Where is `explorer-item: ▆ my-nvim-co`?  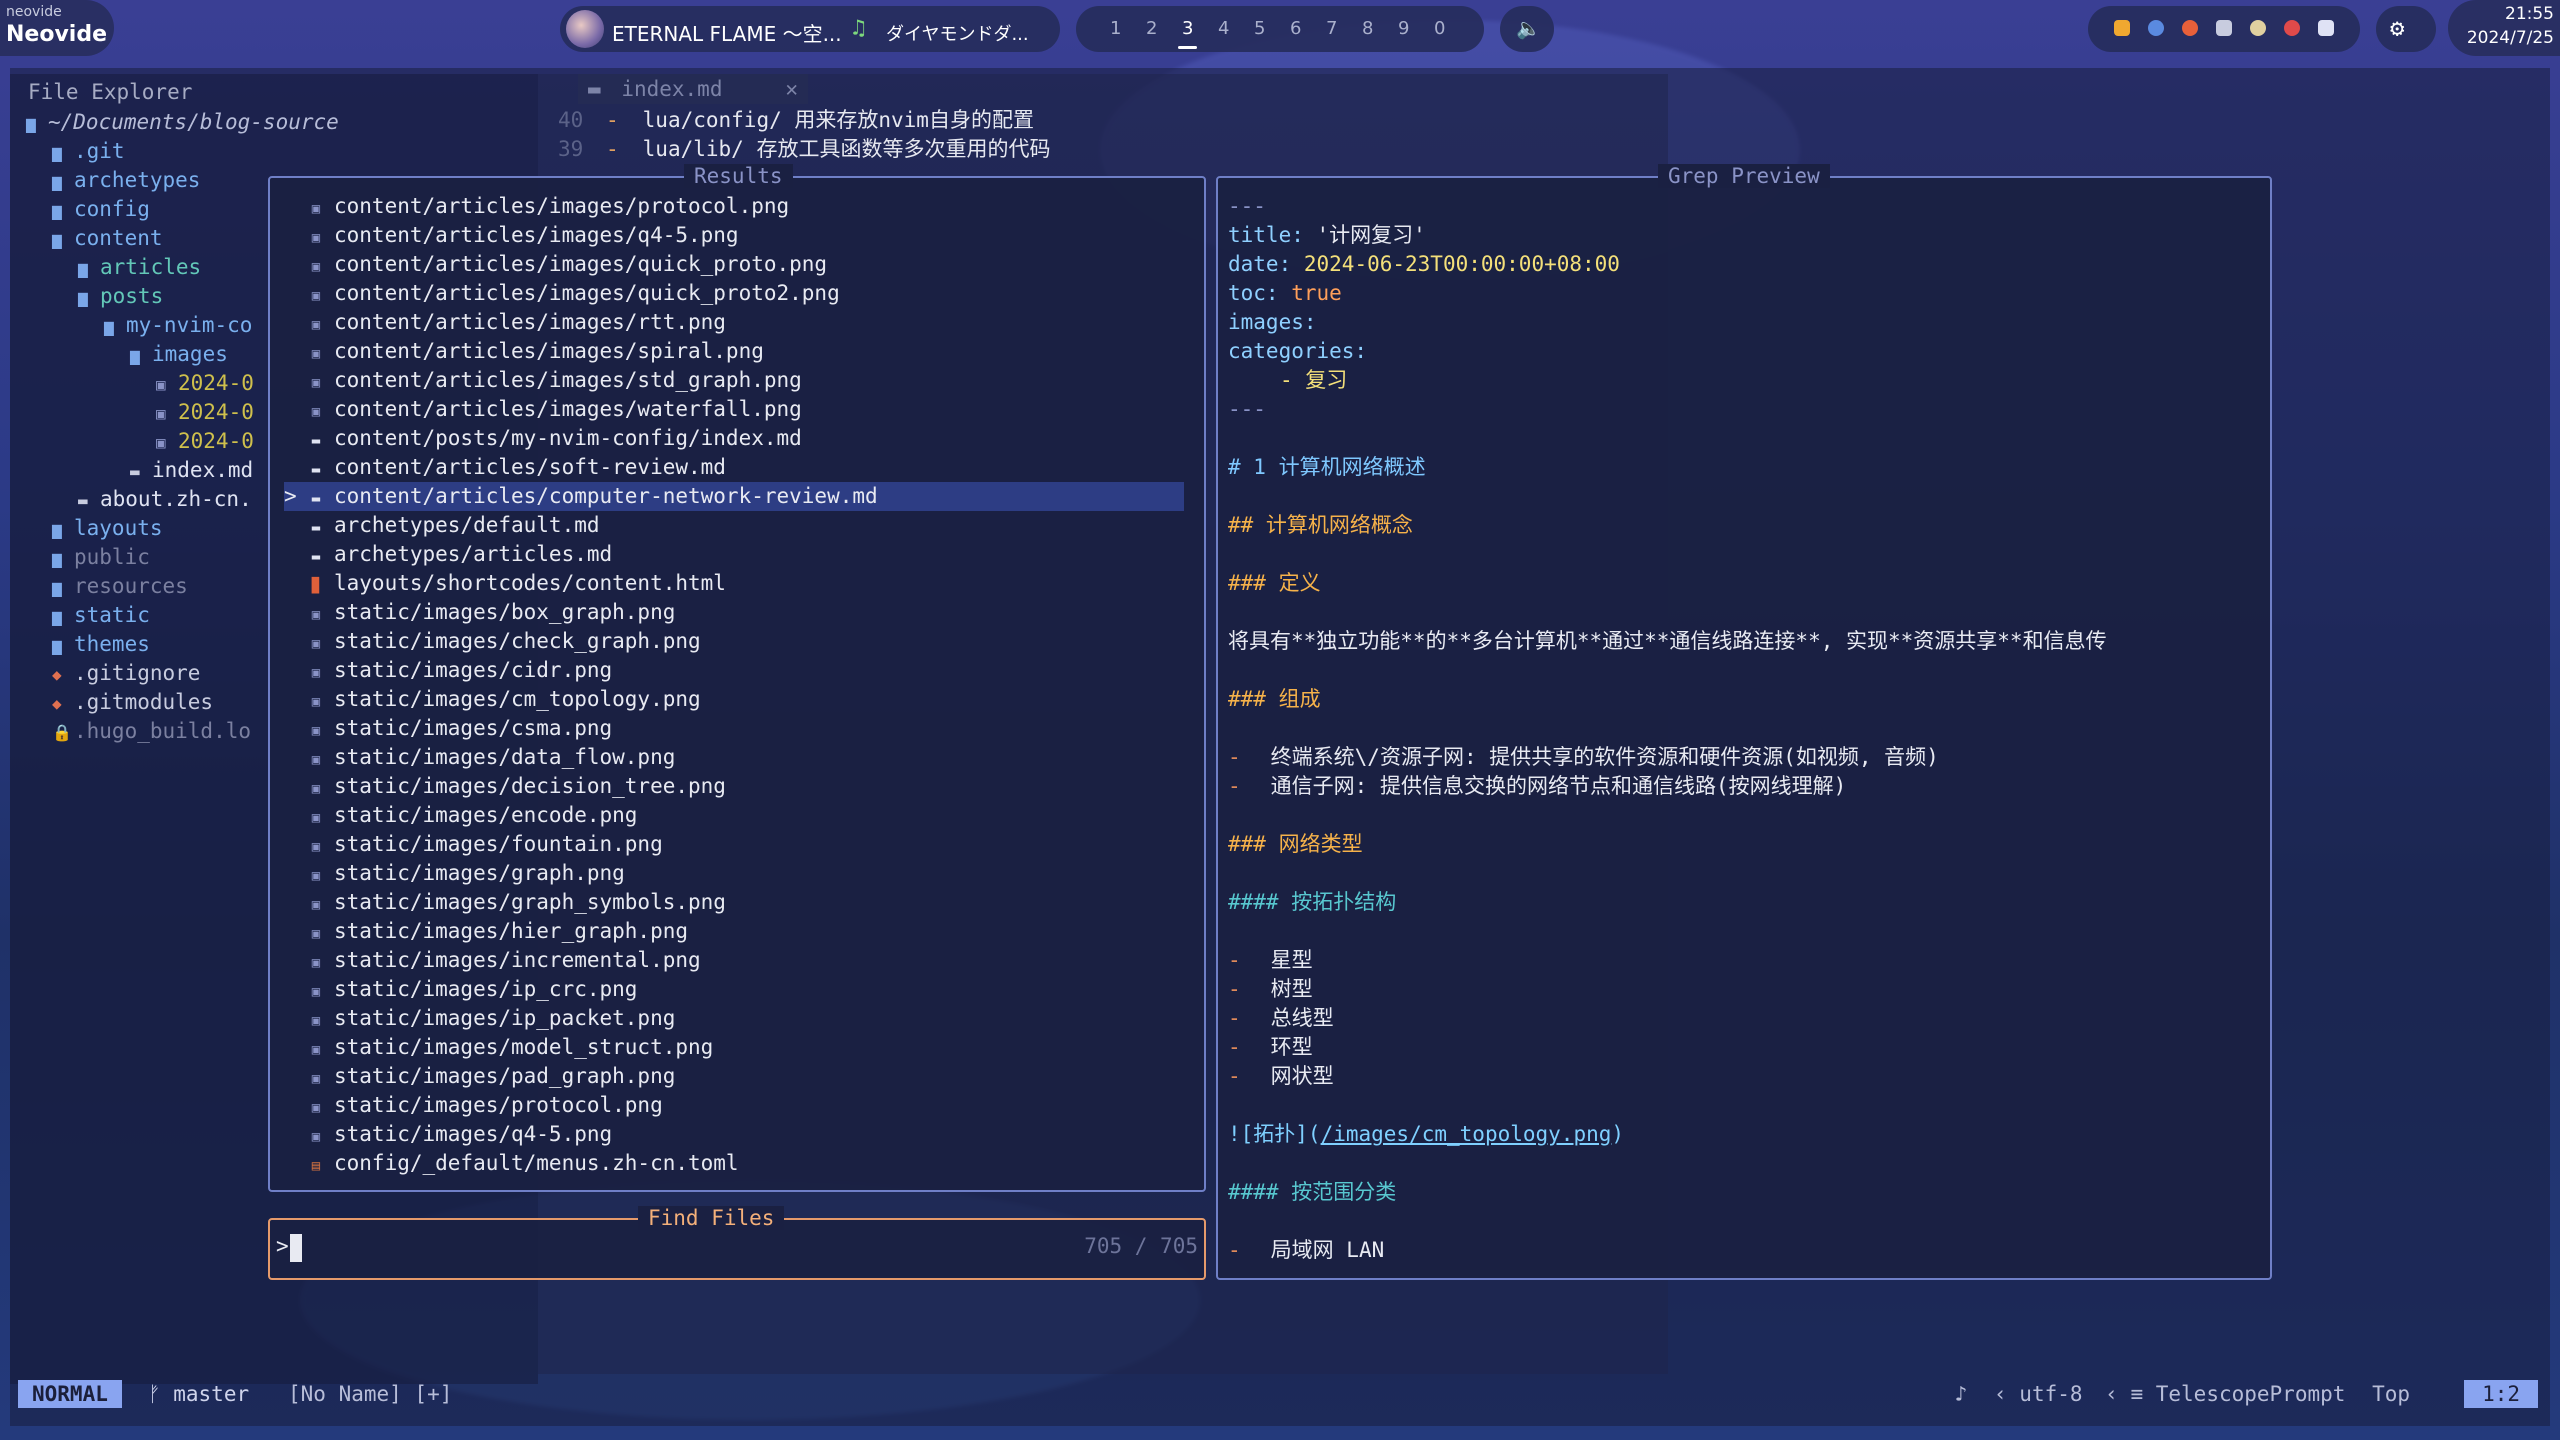
explorer-item: ▆ my-nvim-co is located at coordinates (178, 325).